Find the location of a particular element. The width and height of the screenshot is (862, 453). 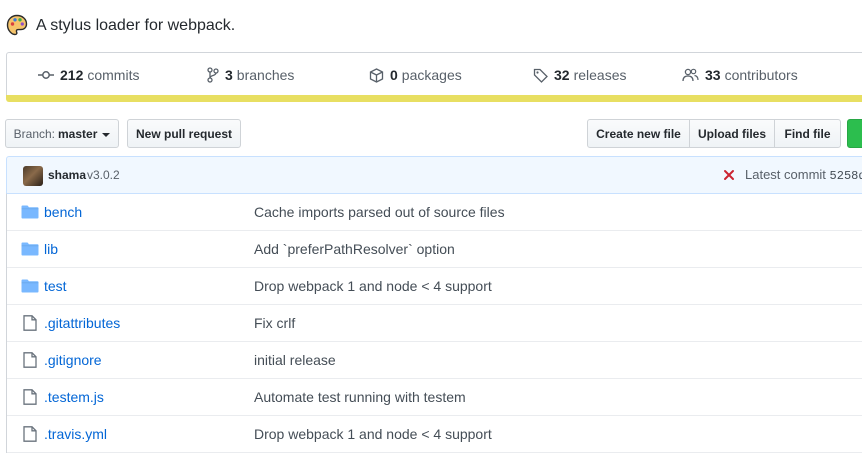

file-commit-message: Cache imports parsed out of source files is located at coordinates (379, 212).